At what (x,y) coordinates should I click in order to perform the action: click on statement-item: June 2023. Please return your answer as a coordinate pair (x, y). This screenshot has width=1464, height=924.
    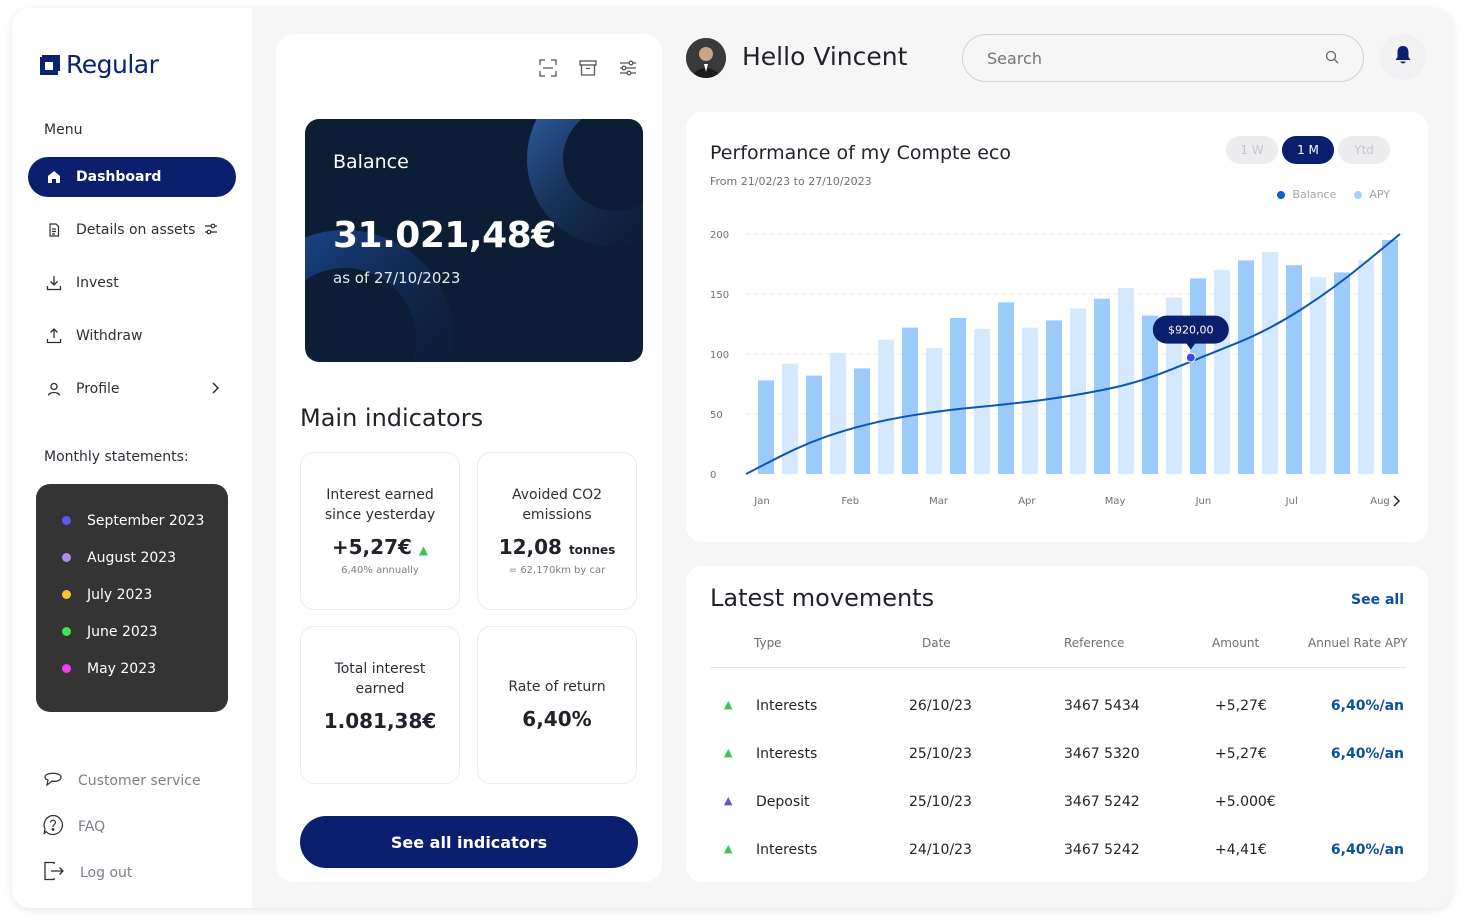
    Looking at the image, I should click on (145, 631).